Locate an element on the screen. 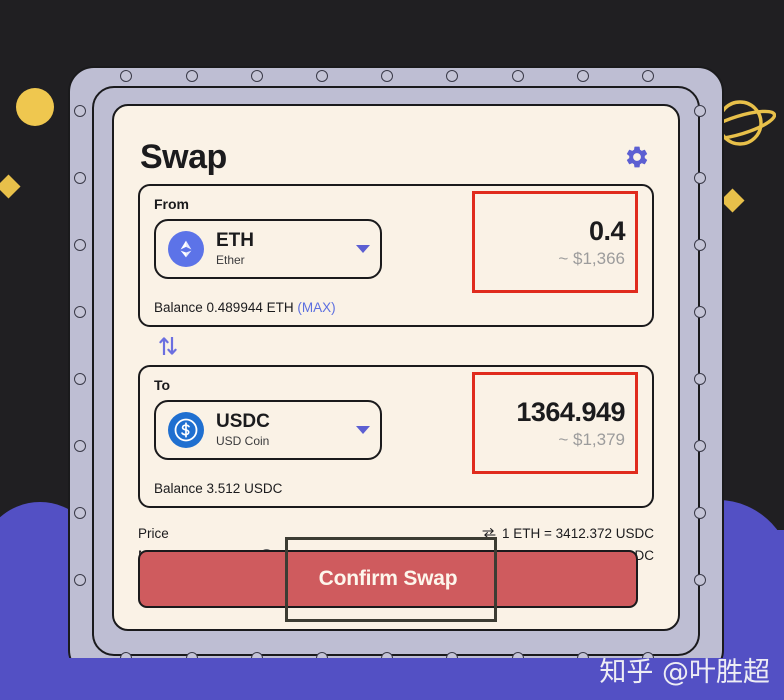 The width and height of the screenshot is (784, 700). from-token-selector: ETH Ether is located at coordinates (268, 249).